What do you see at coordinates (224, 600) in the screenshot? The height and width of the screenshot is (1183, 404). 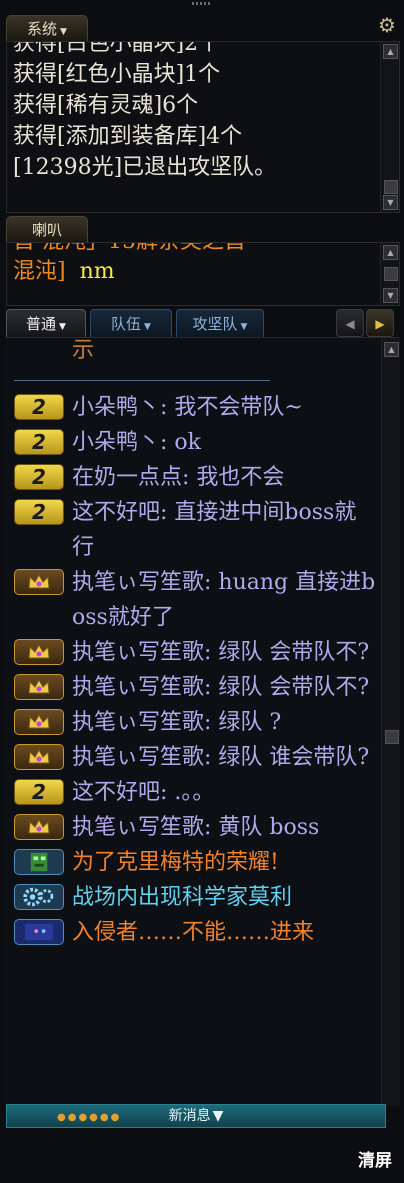 I see `chat-message-text: 执笔ぃ写笙歌: huang 直接进boss就好了` at bounding box center [224, 600].